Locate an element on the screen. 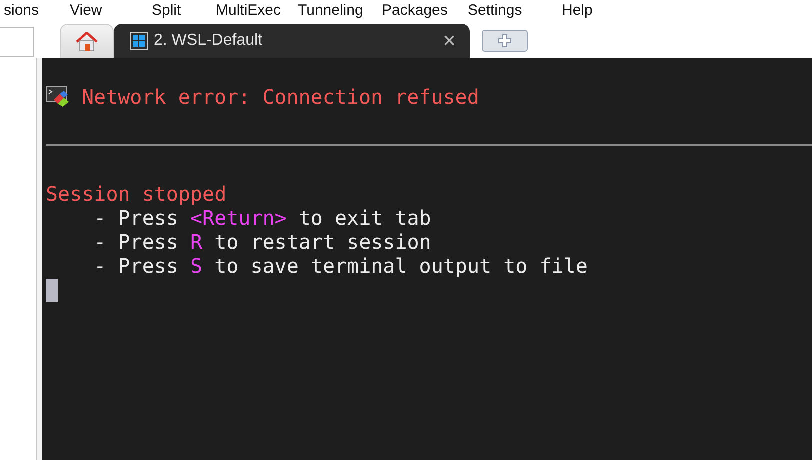 Image resolution: width=812 pixels, height=460 pixels. terminal-icon is located at coordinates (58, 97).